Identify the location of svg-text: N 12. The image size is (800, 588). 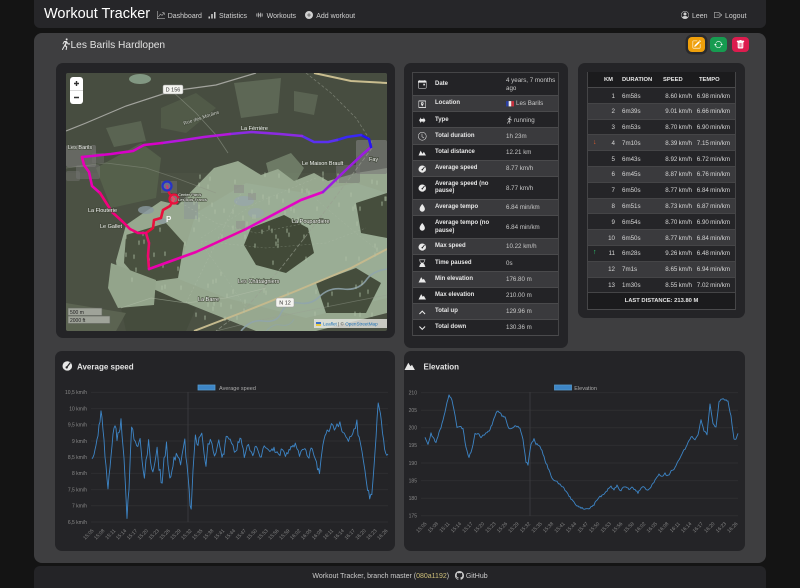
(285, 304).